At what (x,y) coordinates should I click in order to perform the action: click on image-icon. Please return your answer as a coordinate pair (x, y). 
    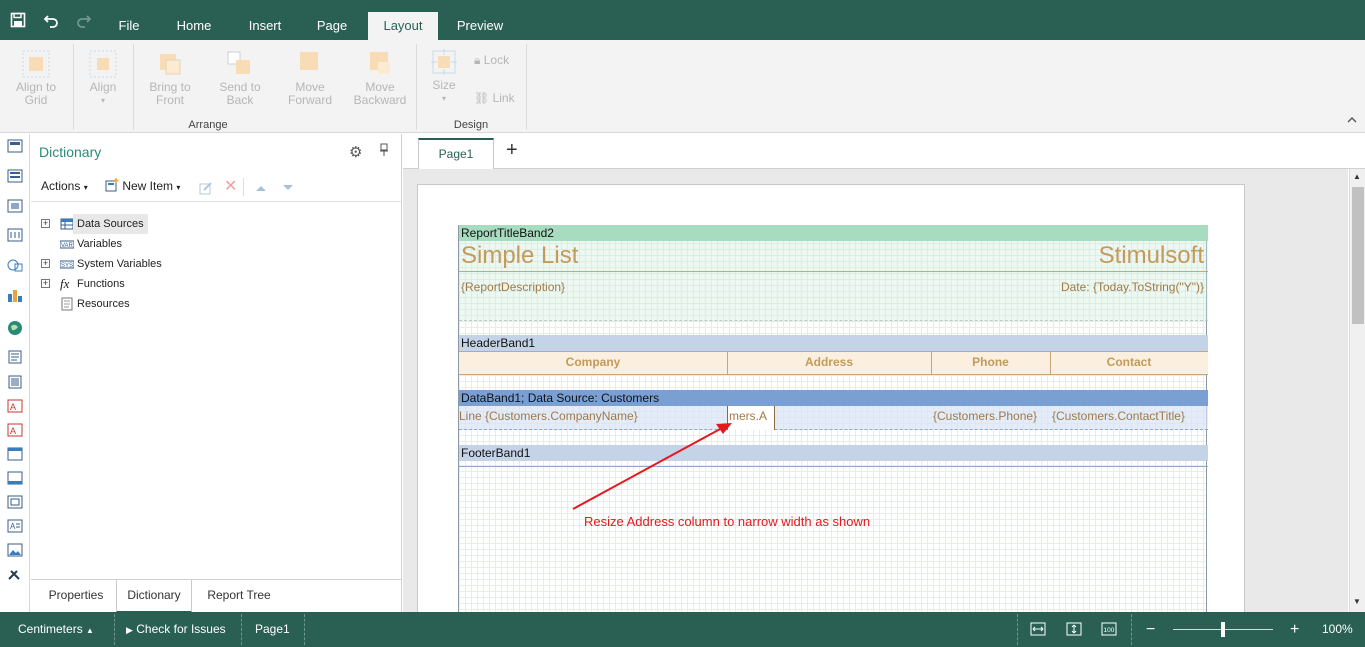
    Looking at the image, I should click on (15, 550).